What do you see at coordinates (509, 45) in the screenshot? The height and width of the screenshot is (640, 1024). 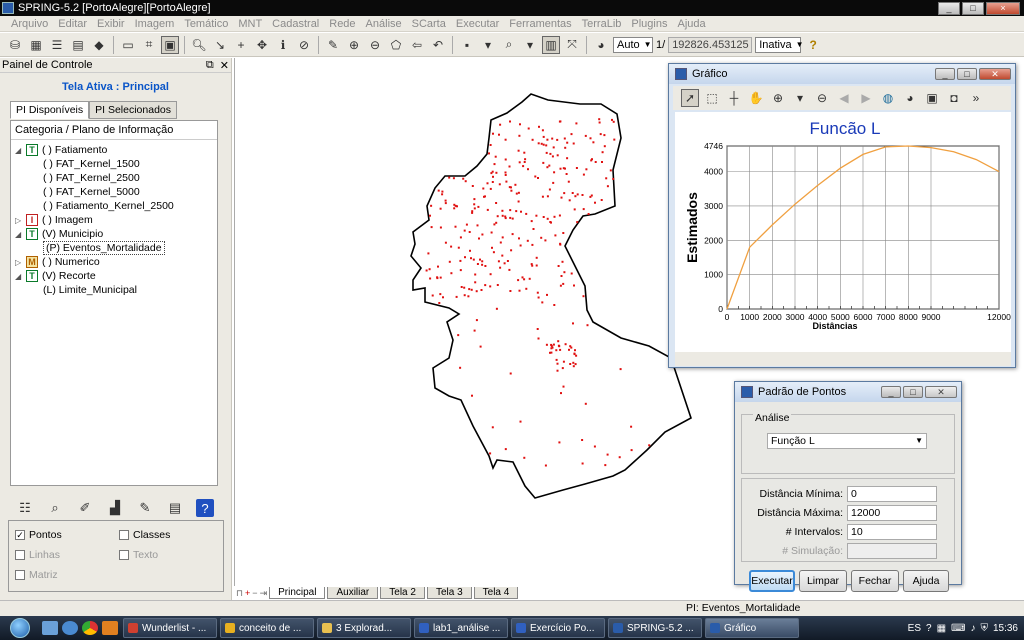 I see `zoom-options-icon: ⌕` at bounding box center [509, 45].